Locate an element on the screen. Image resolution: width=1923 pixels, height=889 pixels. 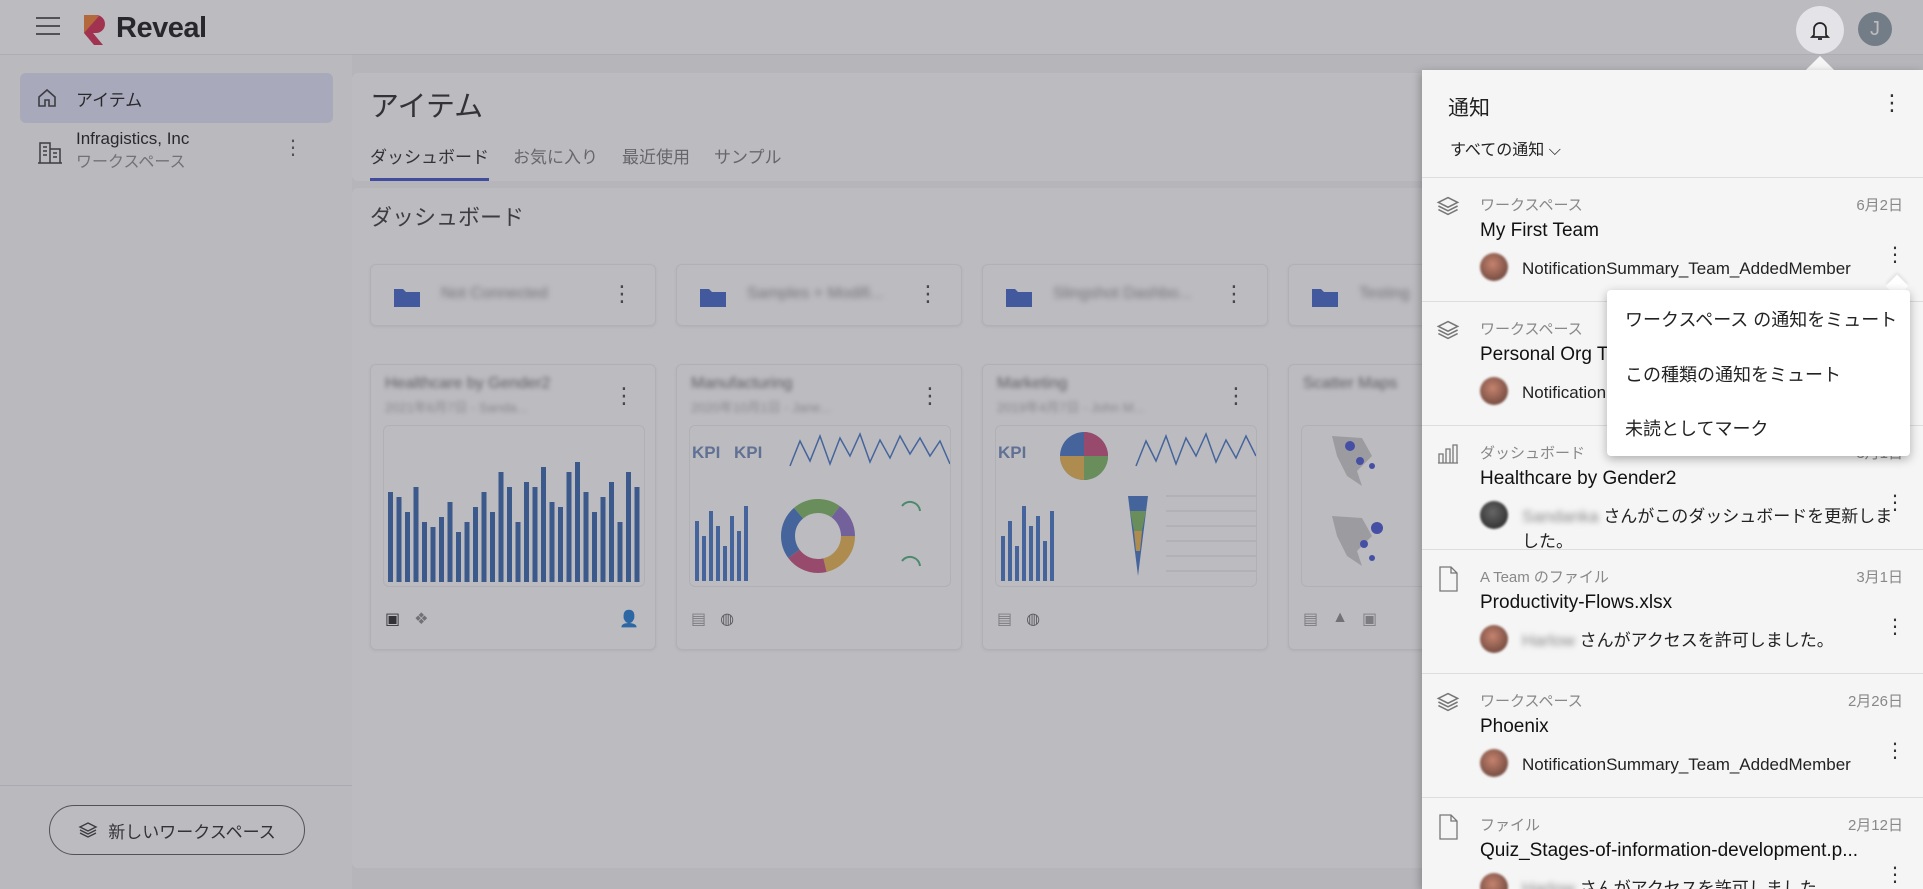
dashboard-preview: KPI is located at coordinates (1127, 506).